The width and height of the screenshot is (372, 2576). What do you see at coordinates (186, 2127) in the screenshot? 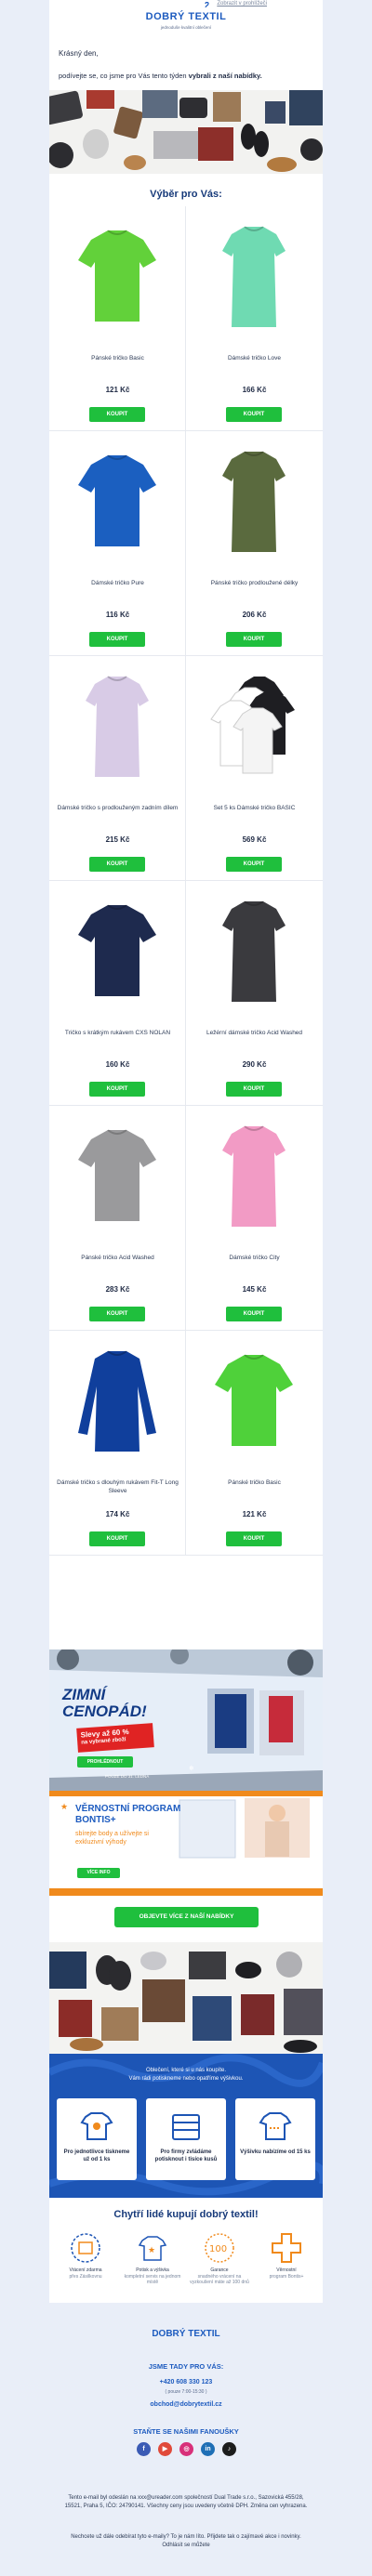
I see `tshirt-stack-icon` at bounding box center [186, 2127].